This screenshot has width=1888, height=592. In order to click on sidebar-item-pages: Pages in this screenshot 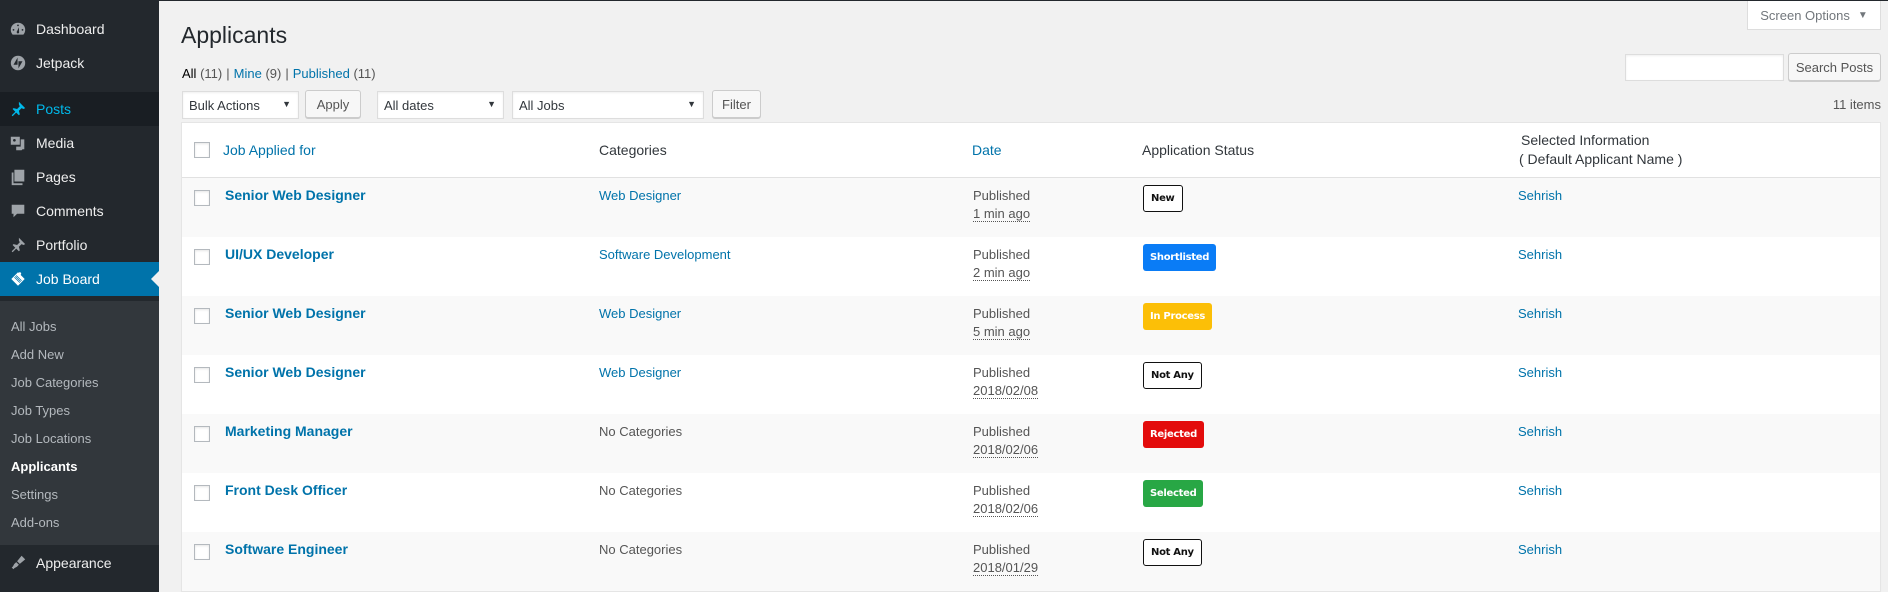, I will do `click(79, 177)`.